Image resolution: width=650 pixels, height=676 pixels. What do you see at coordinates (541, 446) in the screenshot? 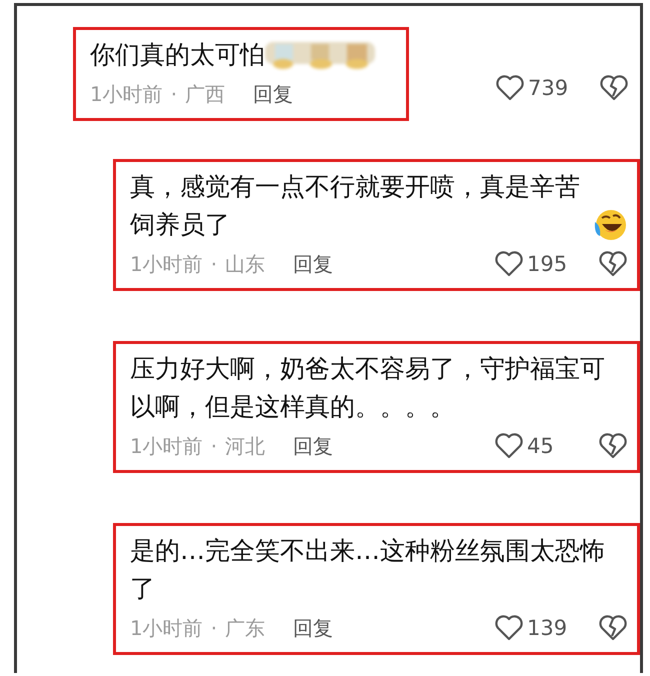
I see `like-count: 45` at bounding box center [541, 446].